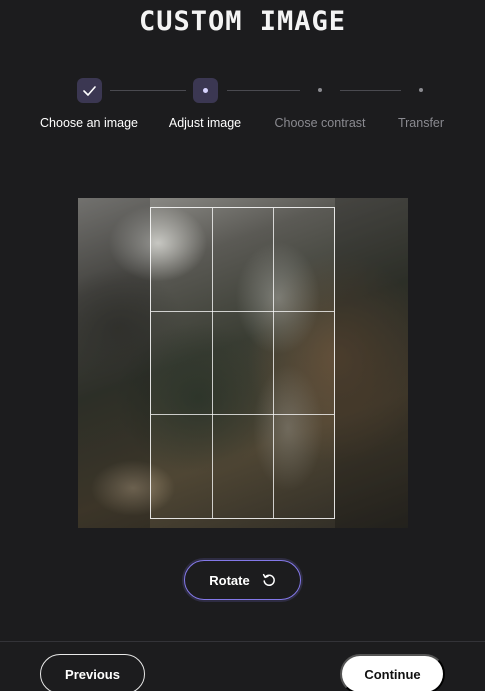  Describe the element at coordinates (242, 21) in the screenshot. I see `page-title: CUSTOM IMAGE` at that location.